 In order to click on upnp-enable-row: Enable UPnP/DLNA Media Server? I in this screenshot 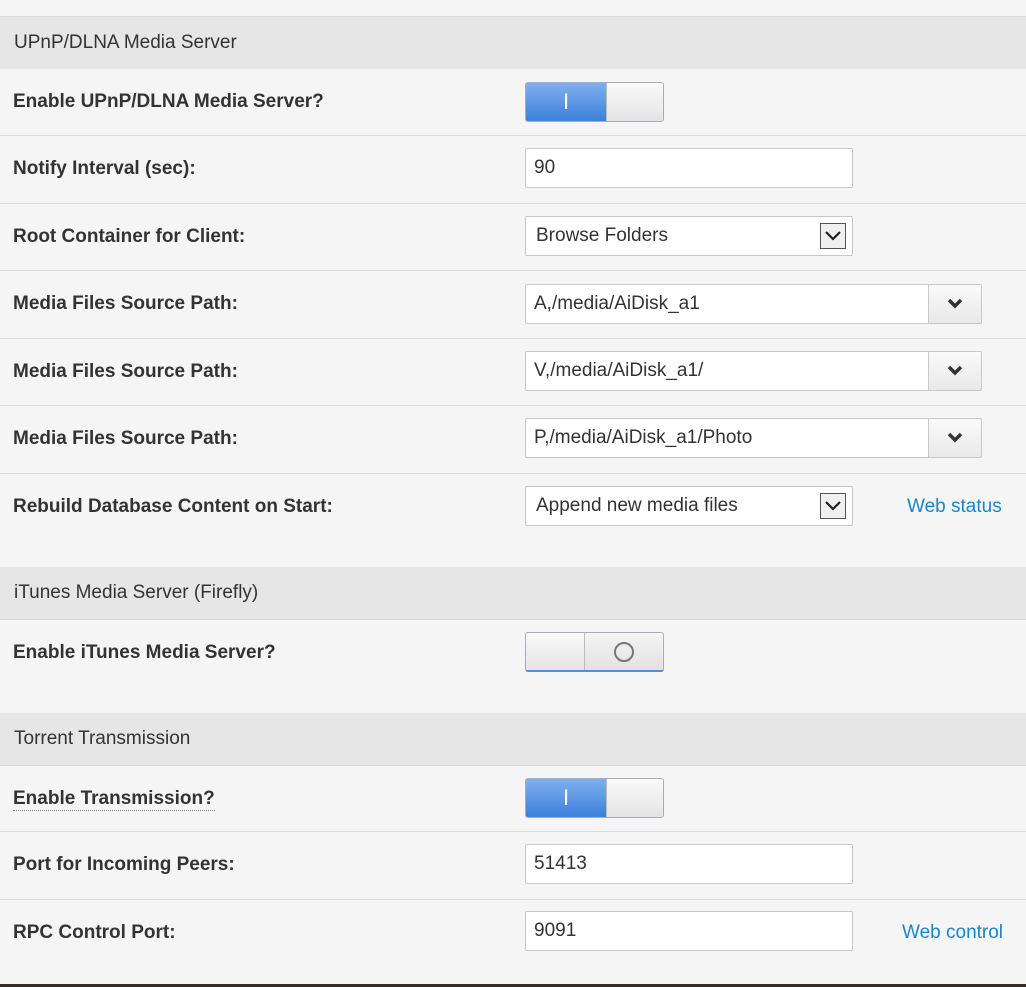, I will do `click(513, 102)`.